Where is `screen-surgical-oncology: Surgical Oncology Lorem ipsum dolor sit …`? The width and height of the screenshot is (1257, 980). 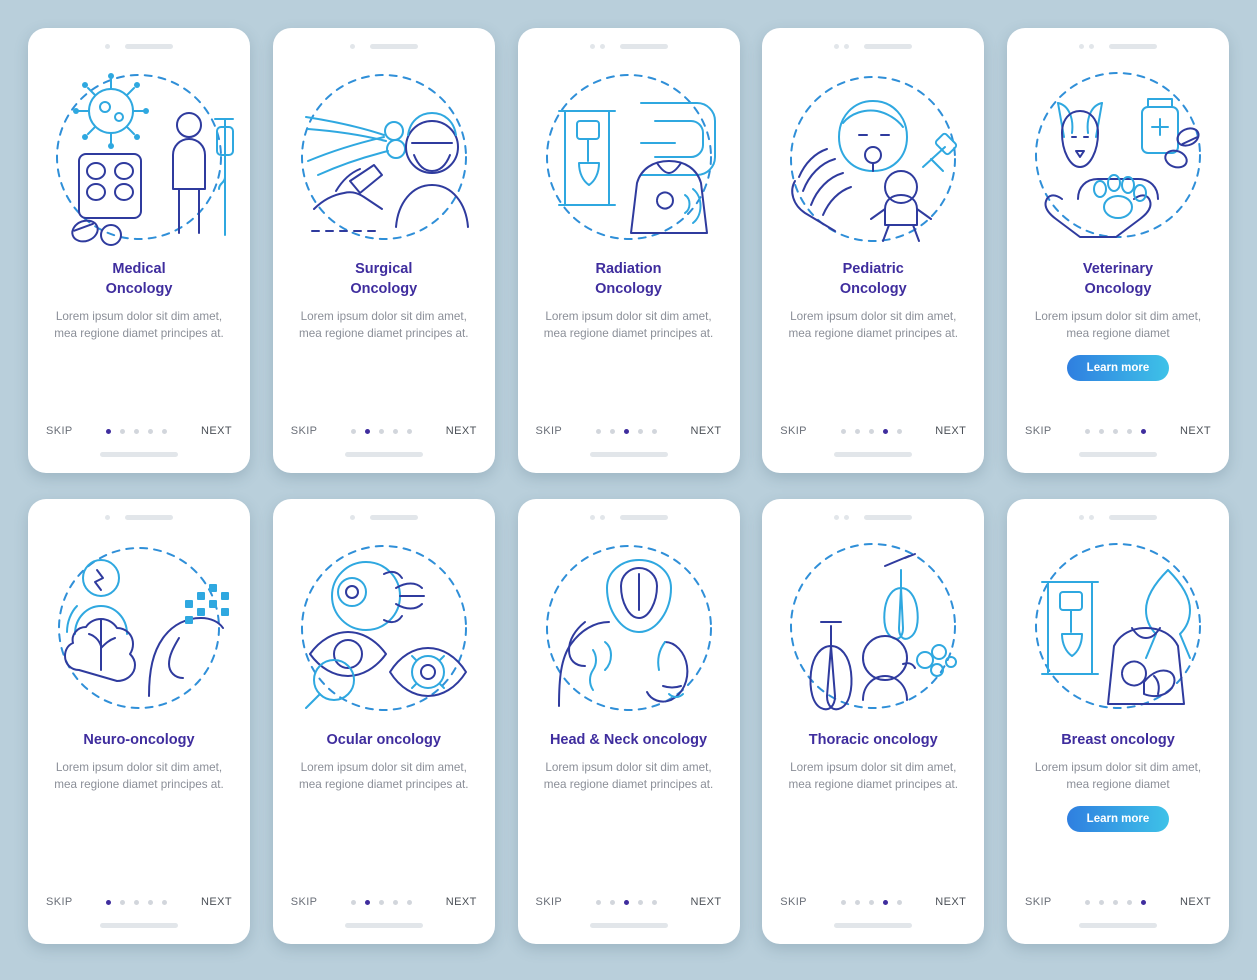
screen-surgical-oncology: Surgical Oncology Lorem ipsum dolor sit … is located at coordinates (383, 250).